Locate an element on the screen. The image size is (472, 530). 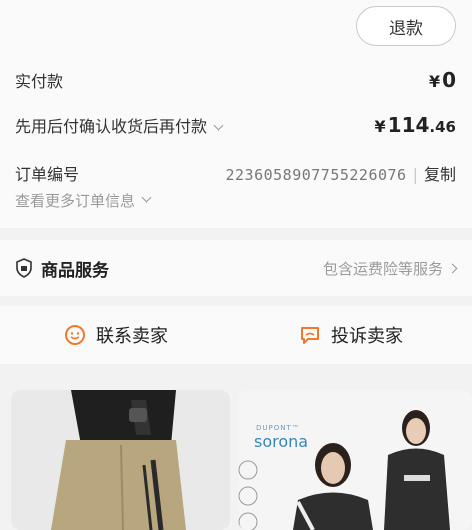
refund-button: 退款 is located at coordinates (406, 26).